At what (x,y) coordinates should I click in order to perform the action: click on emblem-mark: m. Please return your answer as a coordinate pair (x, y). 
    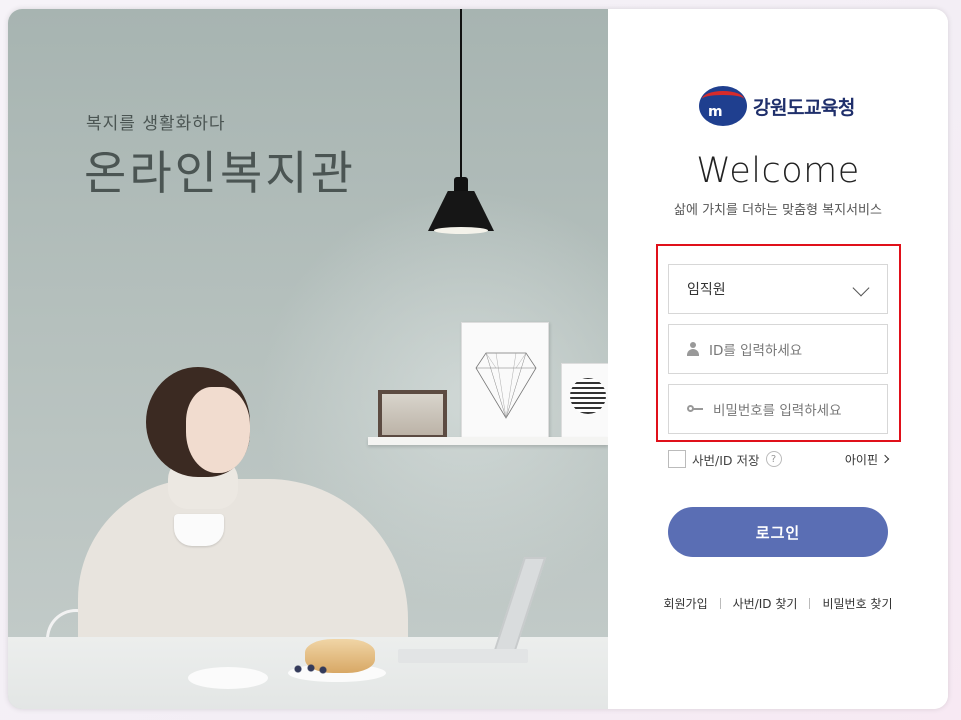
    Looking at the image, I should click on (715, 112).